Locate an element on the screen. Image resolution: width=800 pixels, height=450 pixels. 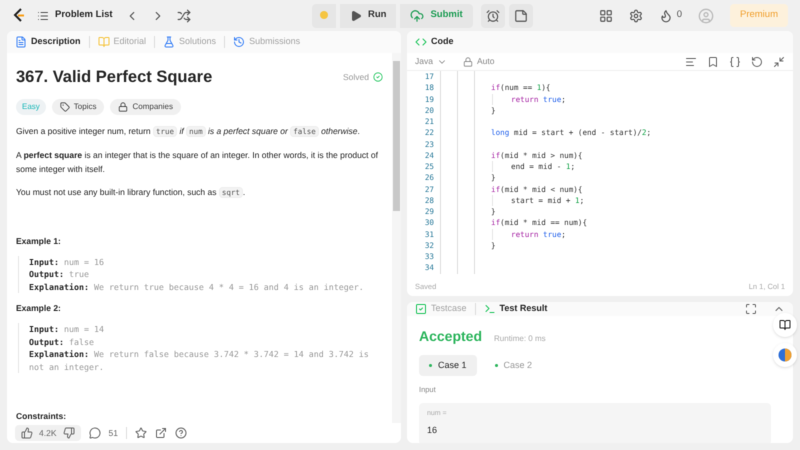
example-line: Explanation: We return false because 3.742 * 3.742 = 14 and 3.742 is not an integer. is located at coordinates (199, 361).